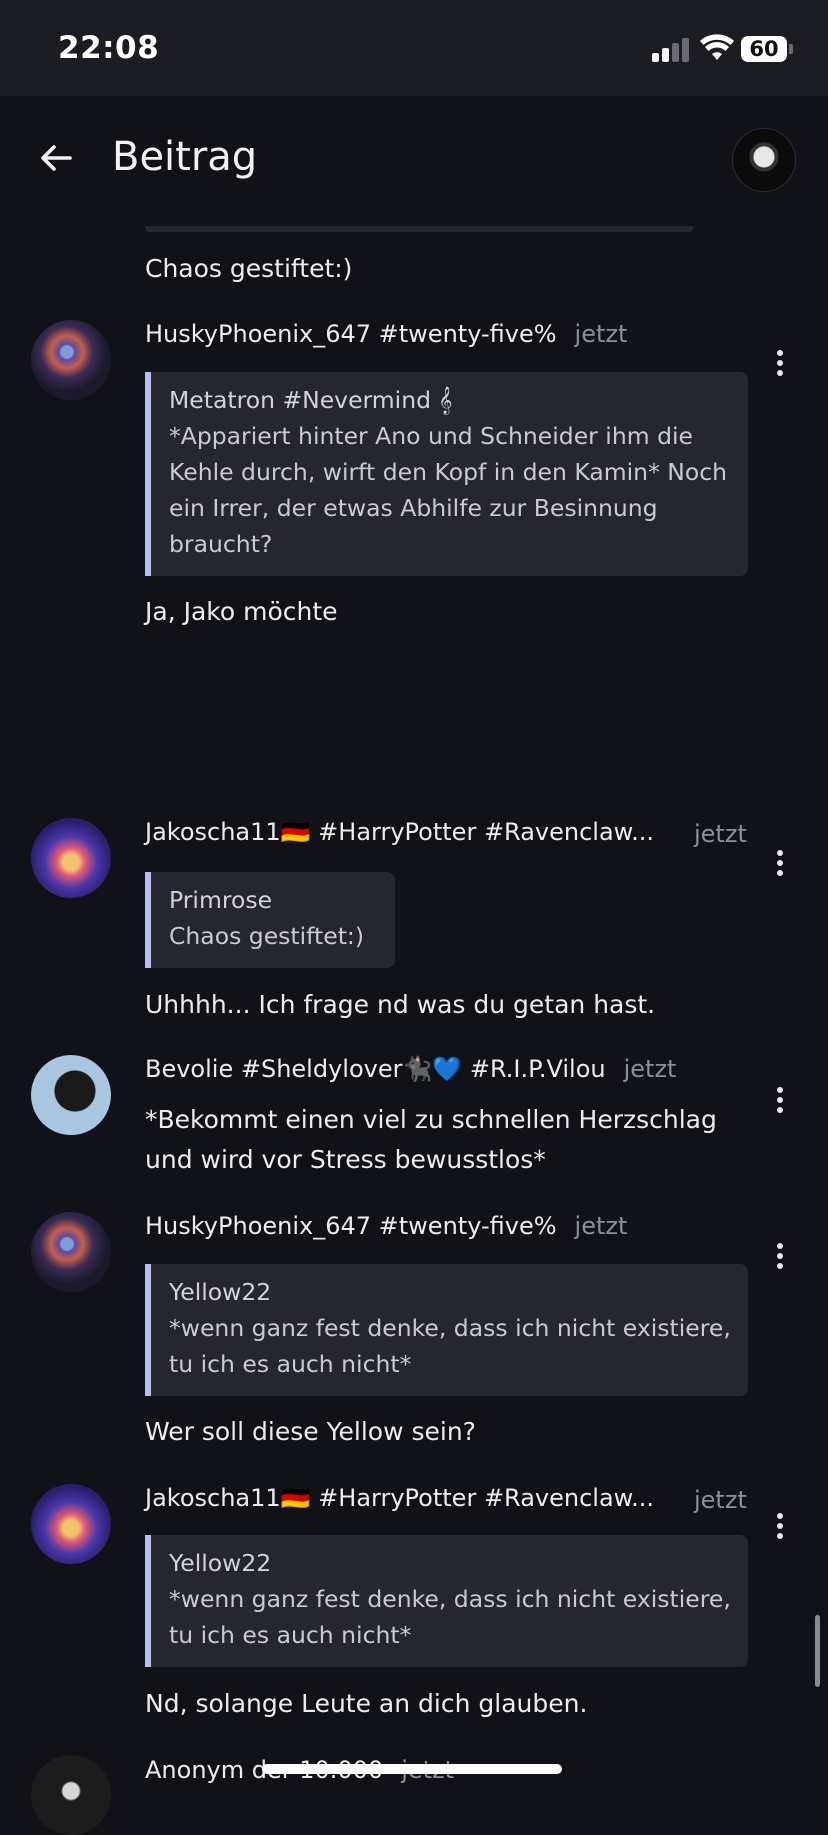 The width and height of the screenshot is (828, 1835). I want to click on battery-level: 60, so click(764, 49).